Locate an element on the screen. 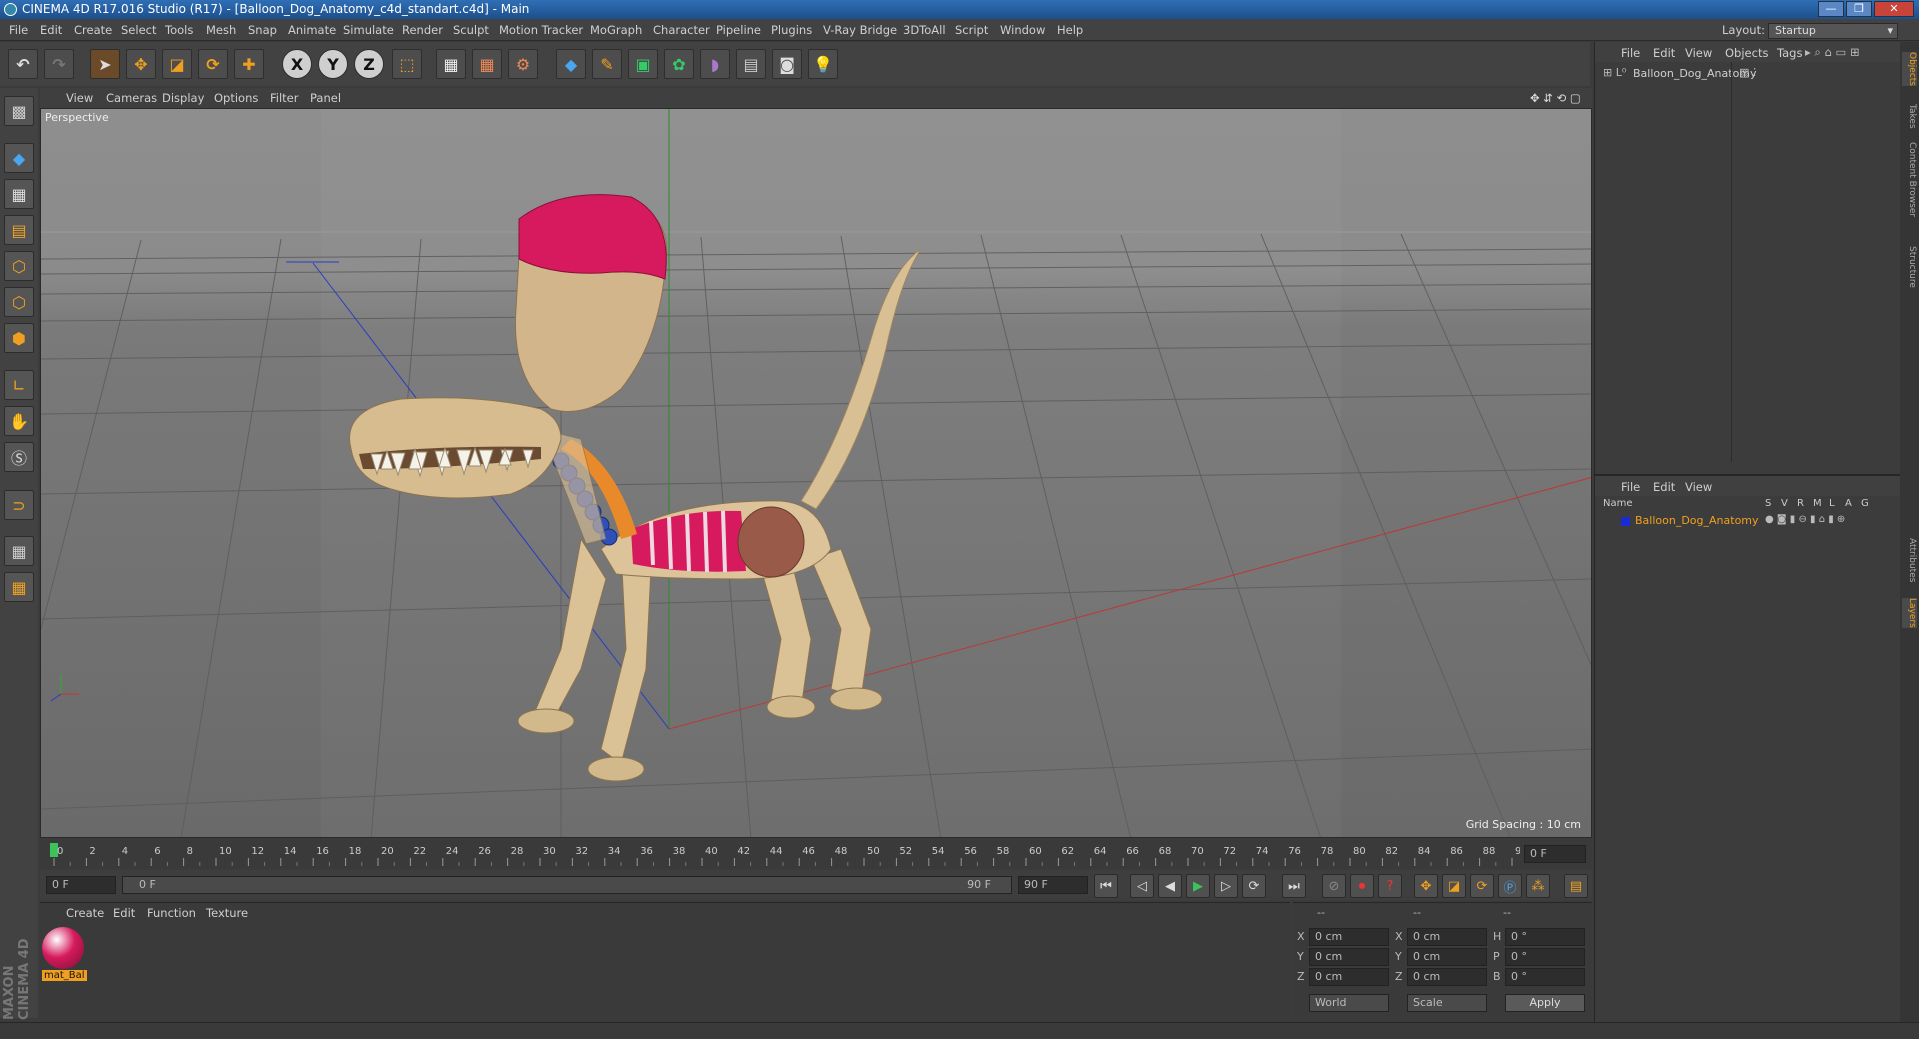 This screenshot has height=1039, width=1919. menu-select: Select is located at coordinates (138, 30).